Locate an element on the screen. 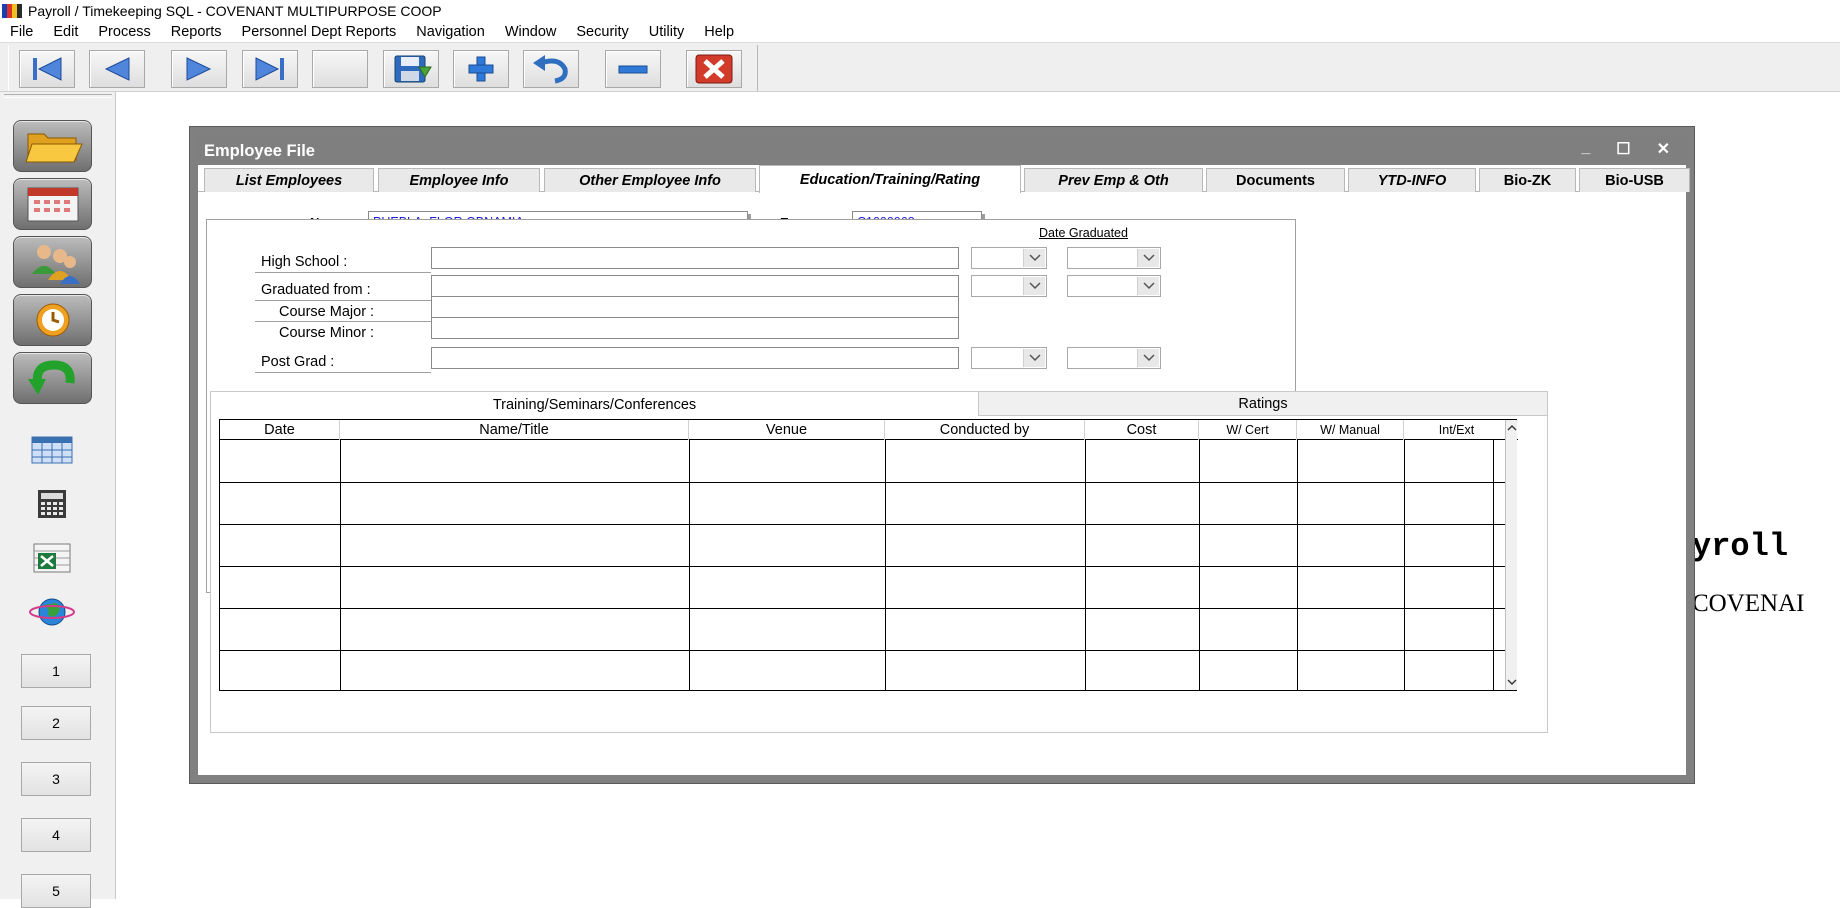 The height and width of the screenshot is (908, 1840). last-record-button is located at coordinates (270, 69).